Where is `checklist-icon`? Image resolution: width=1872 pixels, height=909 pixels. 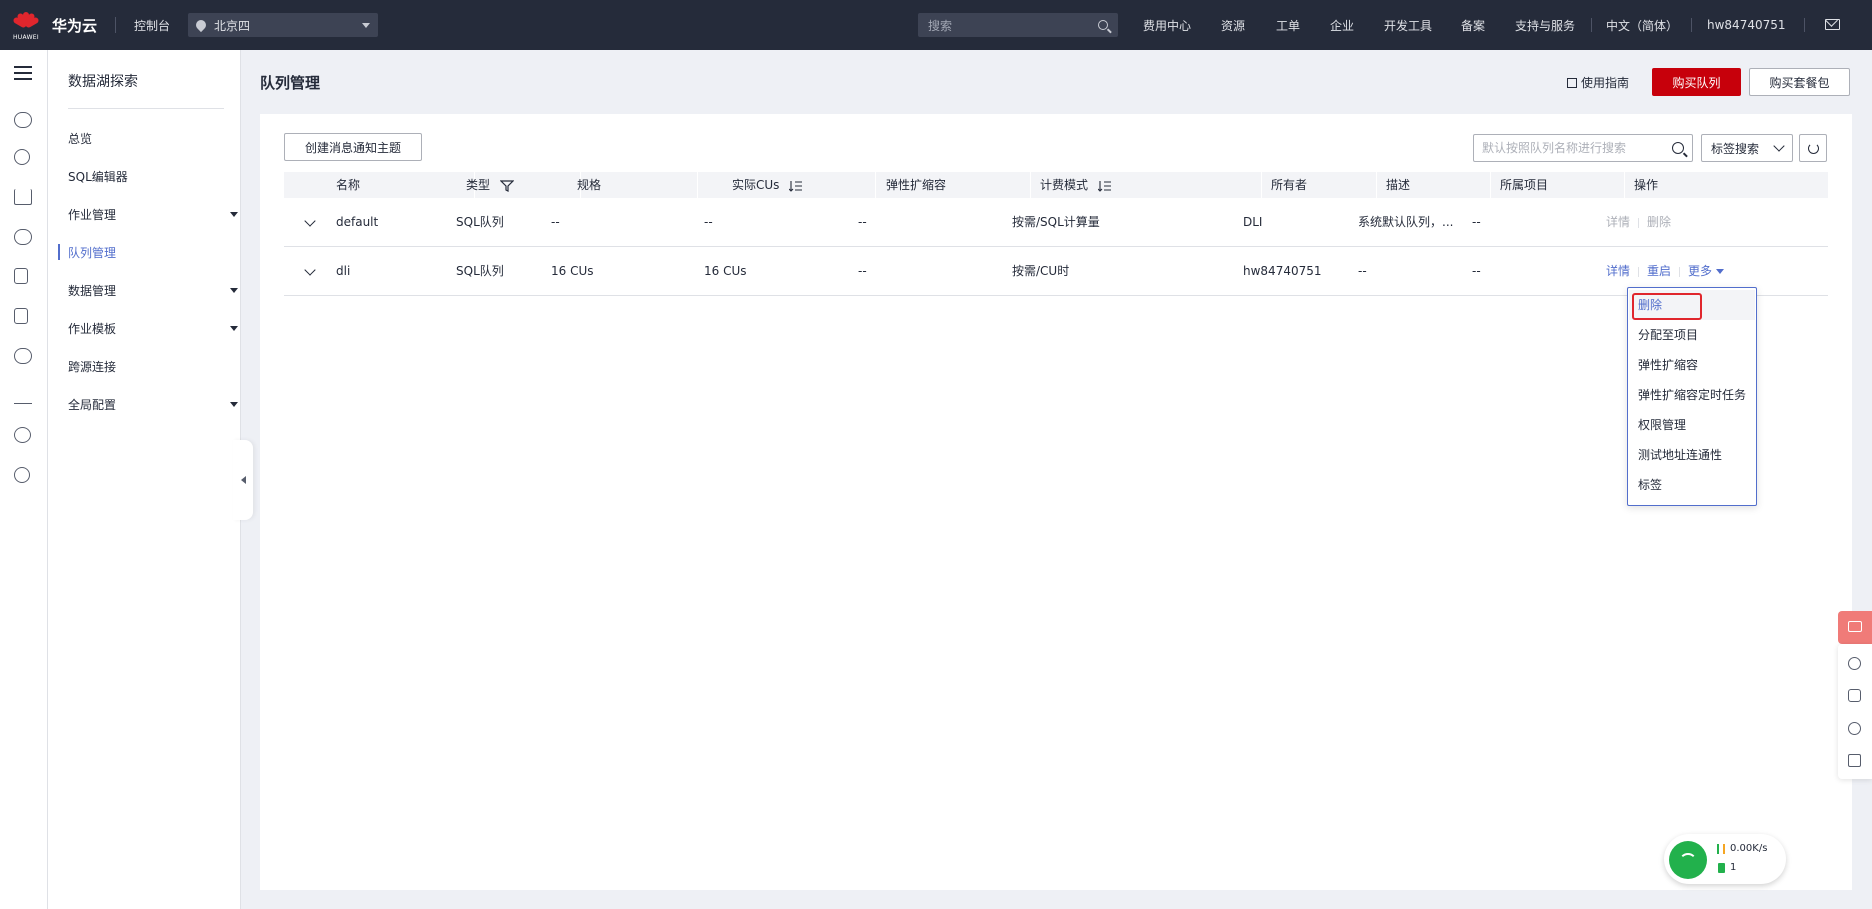 checklist-icon is located at coordinates (1854, 760).